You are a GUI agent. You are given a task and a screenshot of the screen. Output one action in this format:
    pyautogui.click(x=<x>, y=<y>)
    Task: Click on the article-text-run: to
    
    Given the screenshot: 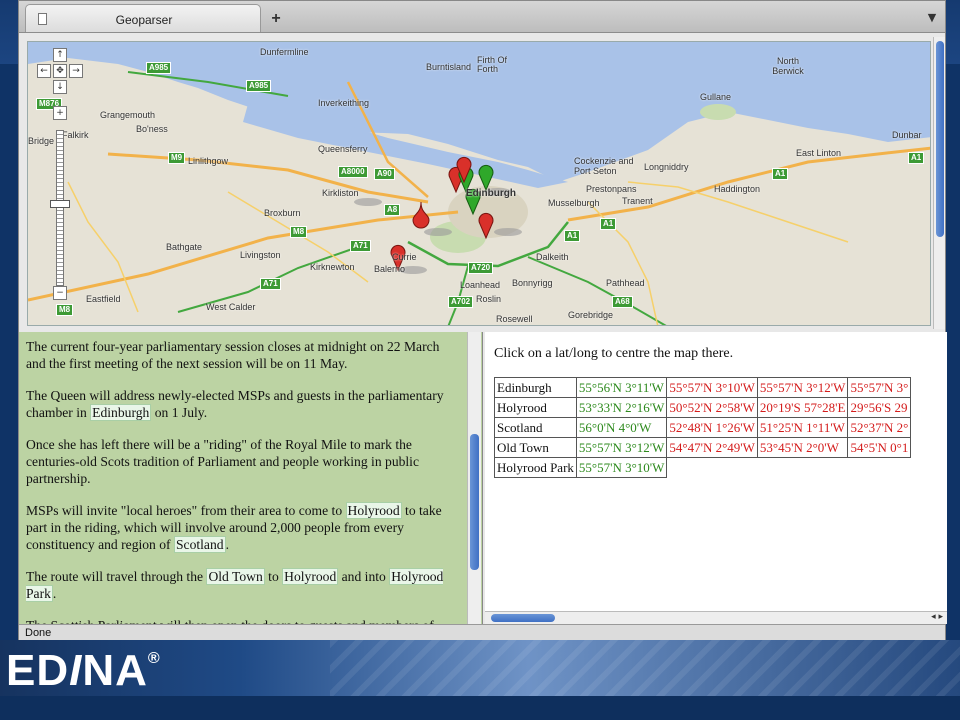 What is the action you would take?
    pyautogui.click(x=273, y=576)
    